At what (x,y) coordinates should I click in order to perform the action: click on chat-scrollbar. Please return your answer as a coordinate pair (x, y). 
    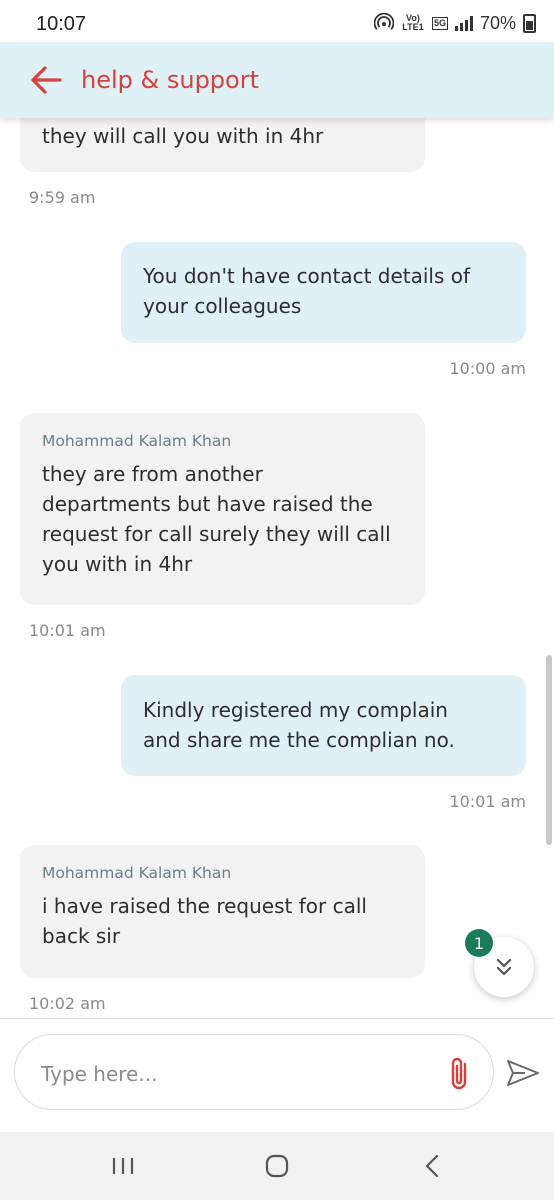
    Looking at the image, I should click on (549, 750).